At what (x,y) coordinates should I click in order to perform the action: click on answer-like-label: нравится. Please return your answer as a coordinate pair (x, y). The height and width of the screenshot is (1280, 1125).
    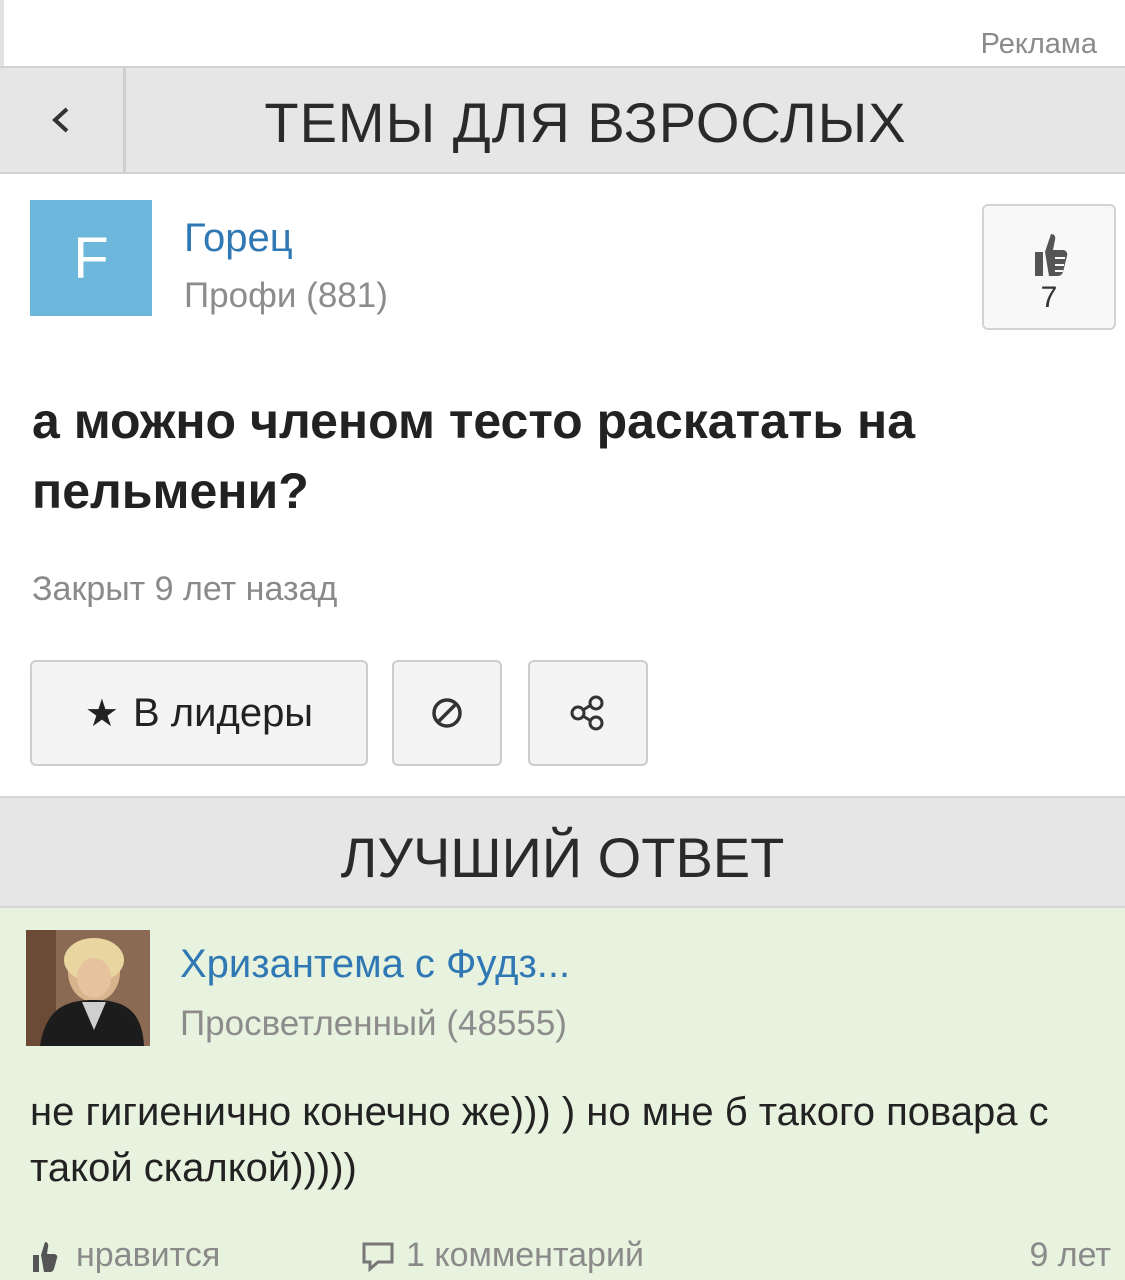
    Looking at the image, I should click on (148, 1255).